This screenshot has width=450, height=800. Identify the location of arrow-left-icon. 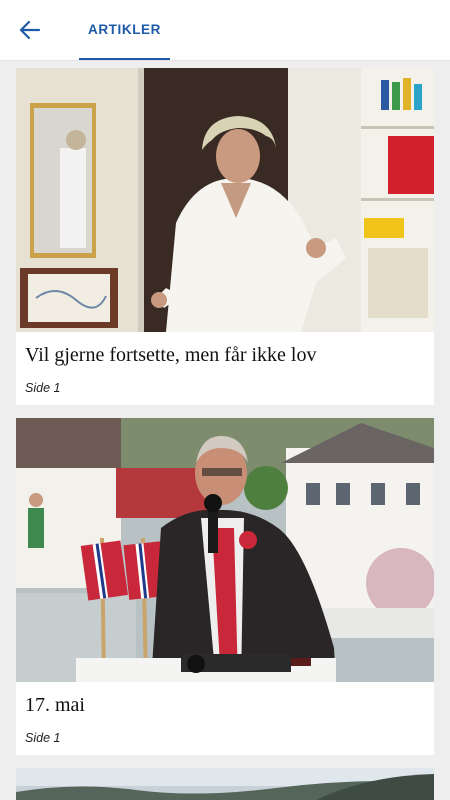
(30, 30).